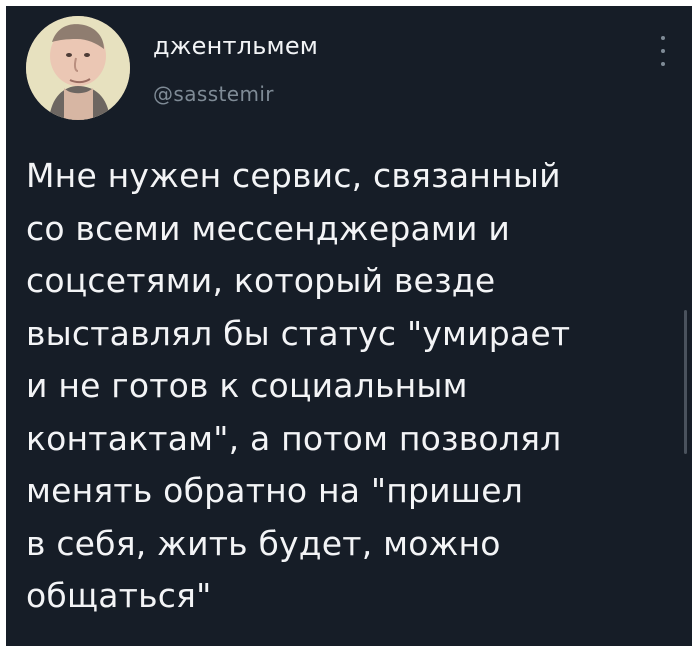 The image size is (700, 654). I want to click on user-meta: джентльмем @sasstemir, so click(235, 69).